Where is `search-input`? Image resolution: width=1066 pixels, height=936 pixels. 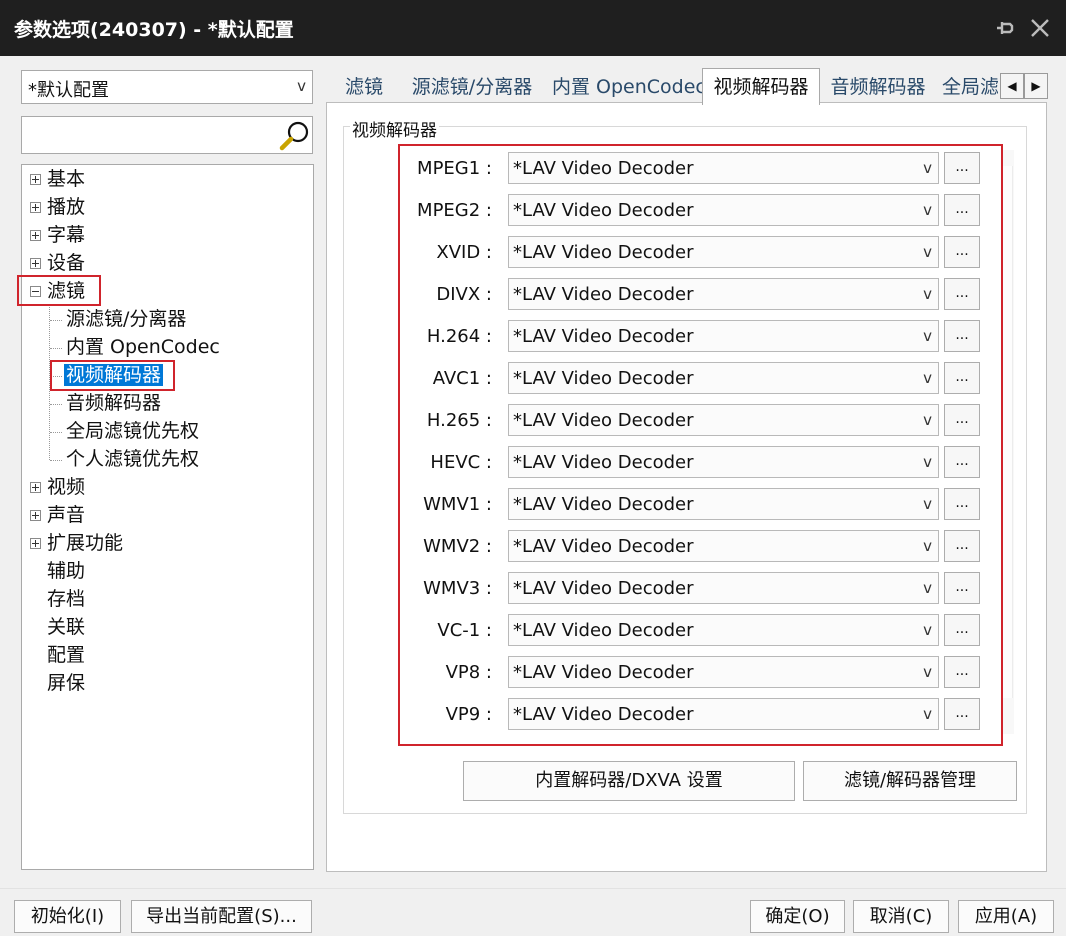 search-input is located at coordinates (146, 135).